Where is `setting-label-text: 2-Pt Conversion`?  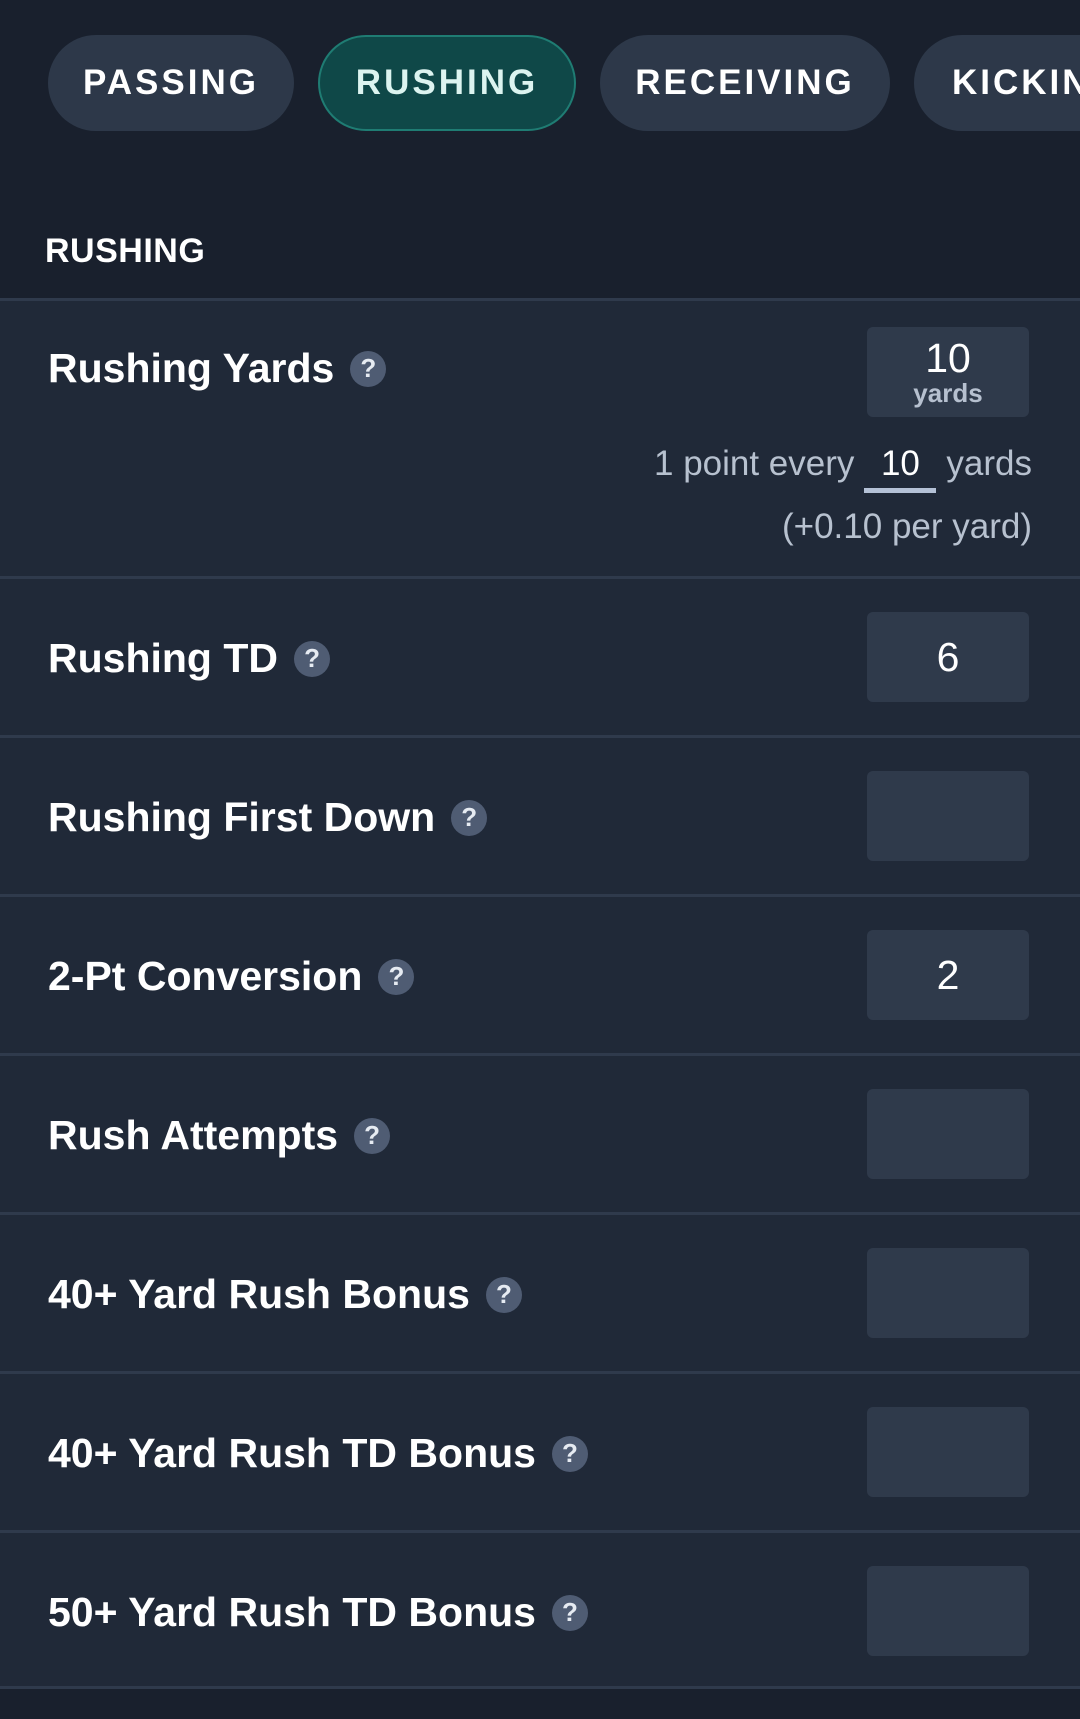 setting-label-text: 2-Pt Conversion is located at coordinates (205, 976).